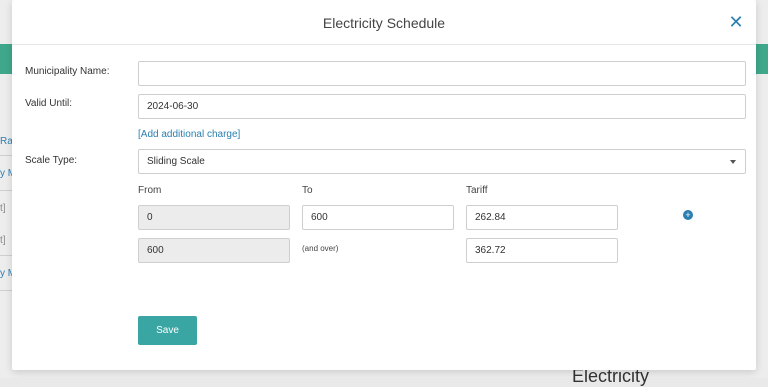  I want to click on scale-row-1-to-input: 600, so click(378, 217).